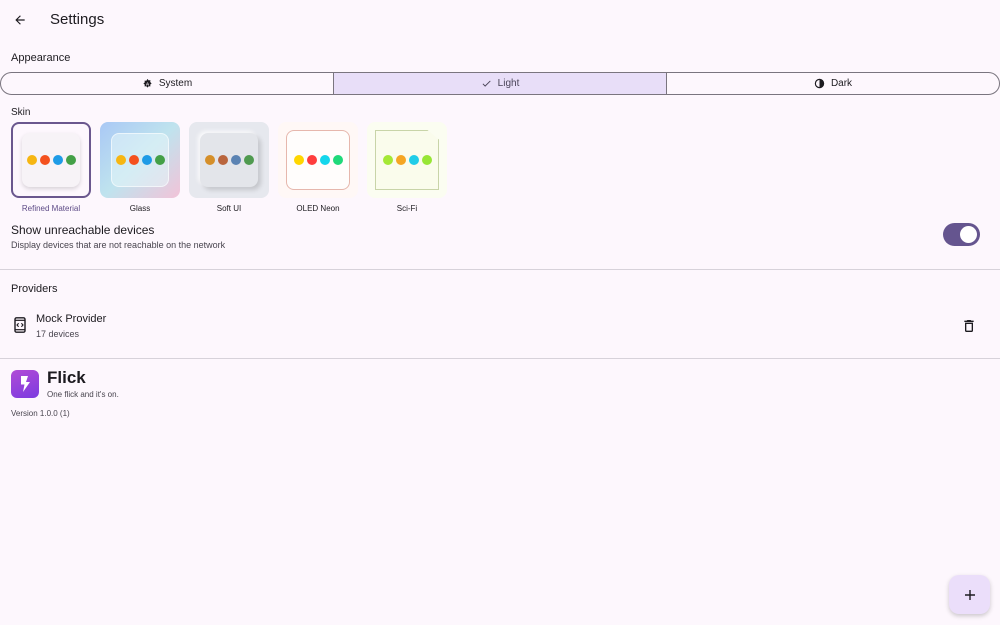  I want to click on skin-option-oled-neon: OLED Neon, so click(318, 167).